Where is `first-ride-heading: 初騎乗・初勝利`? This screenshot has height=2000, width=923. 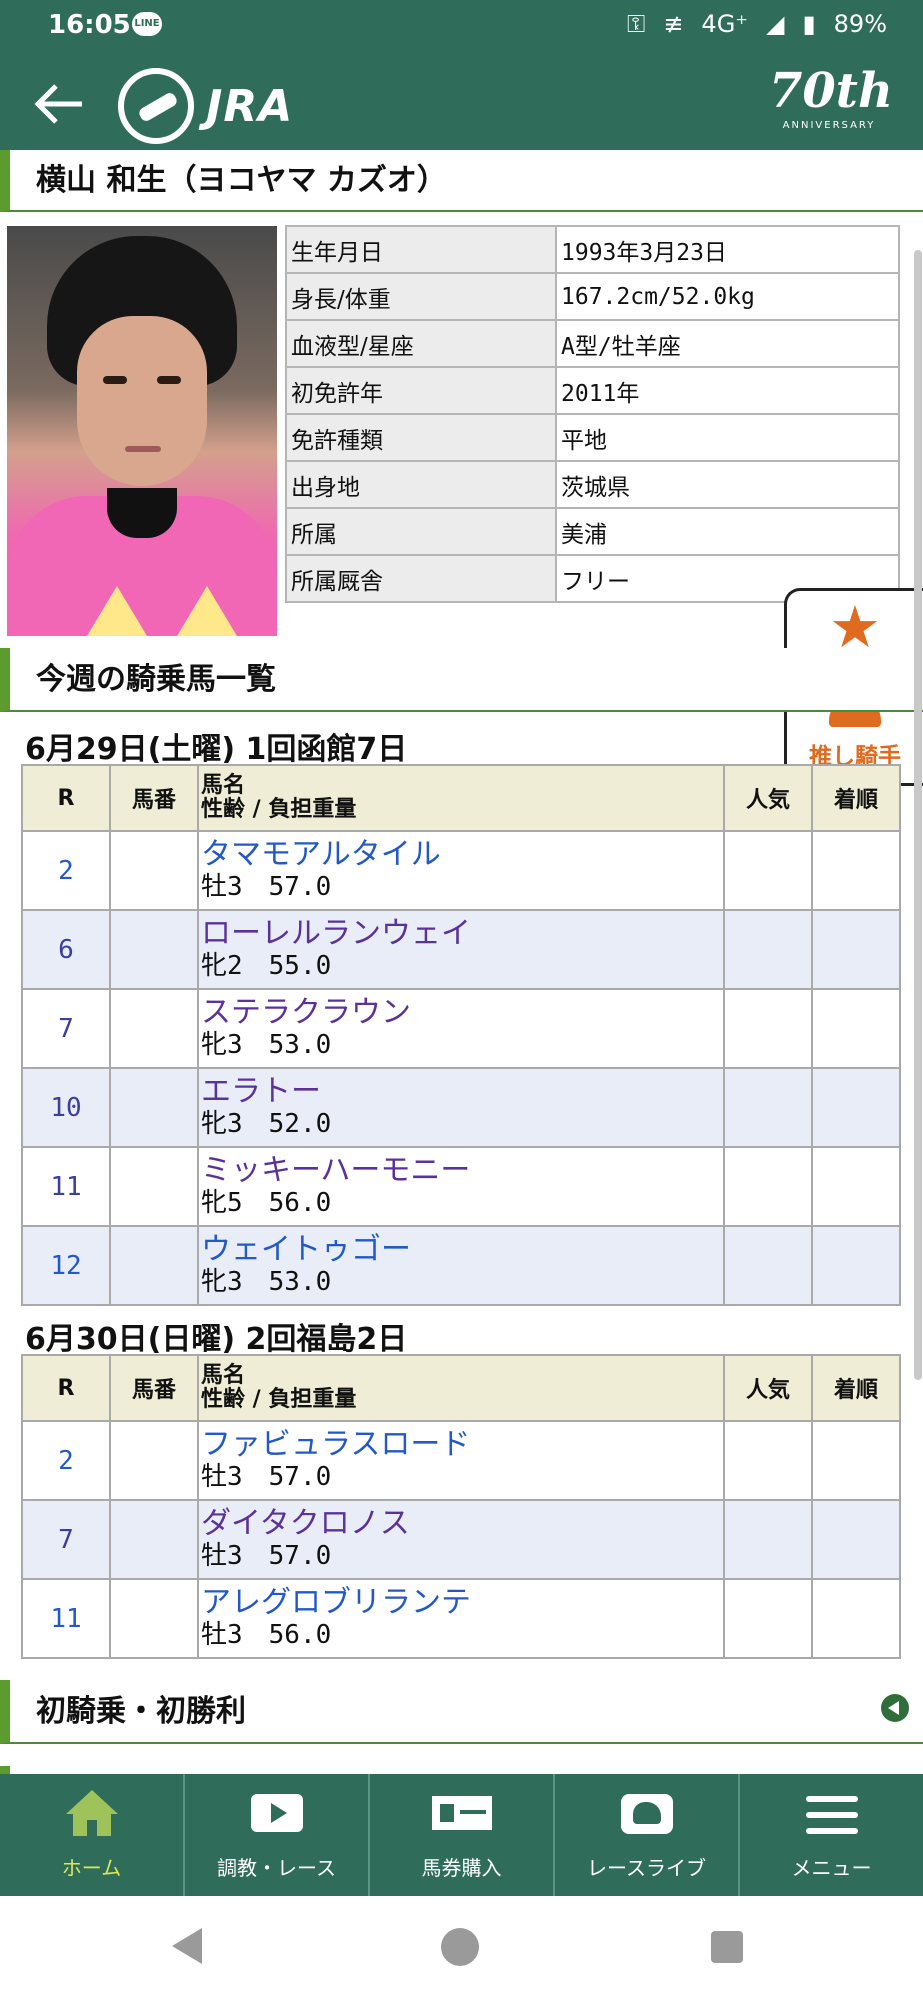 first-ride-heading: 初騎乗・初勝利 is located at coordinates (141, 1711).